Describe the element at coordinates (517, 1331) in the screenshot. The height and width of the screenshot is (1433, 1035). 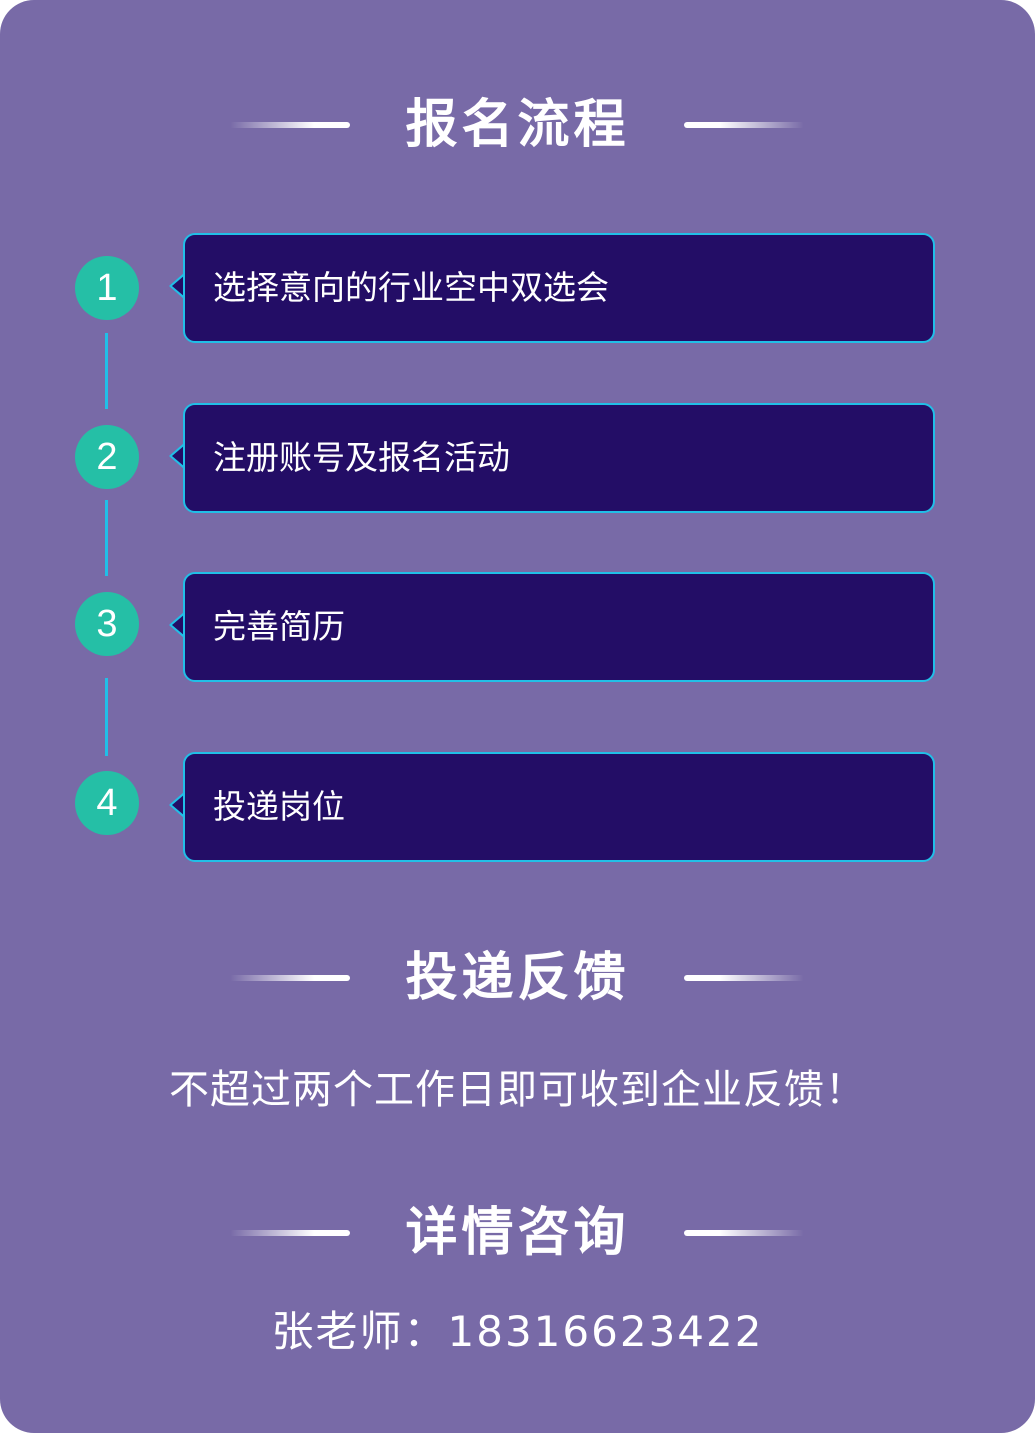
I see `contact-info: 张老师：18316623422` at that location.